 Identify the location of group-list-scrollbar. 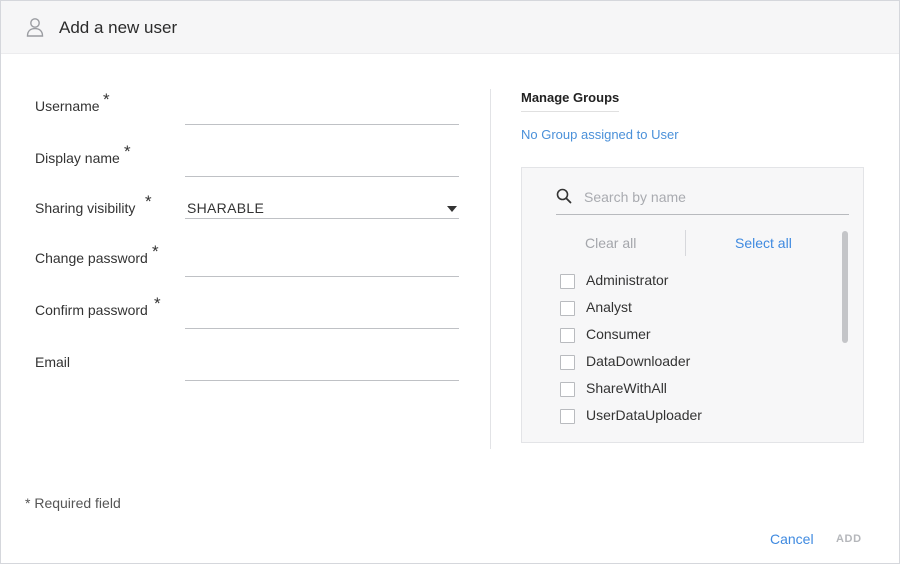
(845, 287).